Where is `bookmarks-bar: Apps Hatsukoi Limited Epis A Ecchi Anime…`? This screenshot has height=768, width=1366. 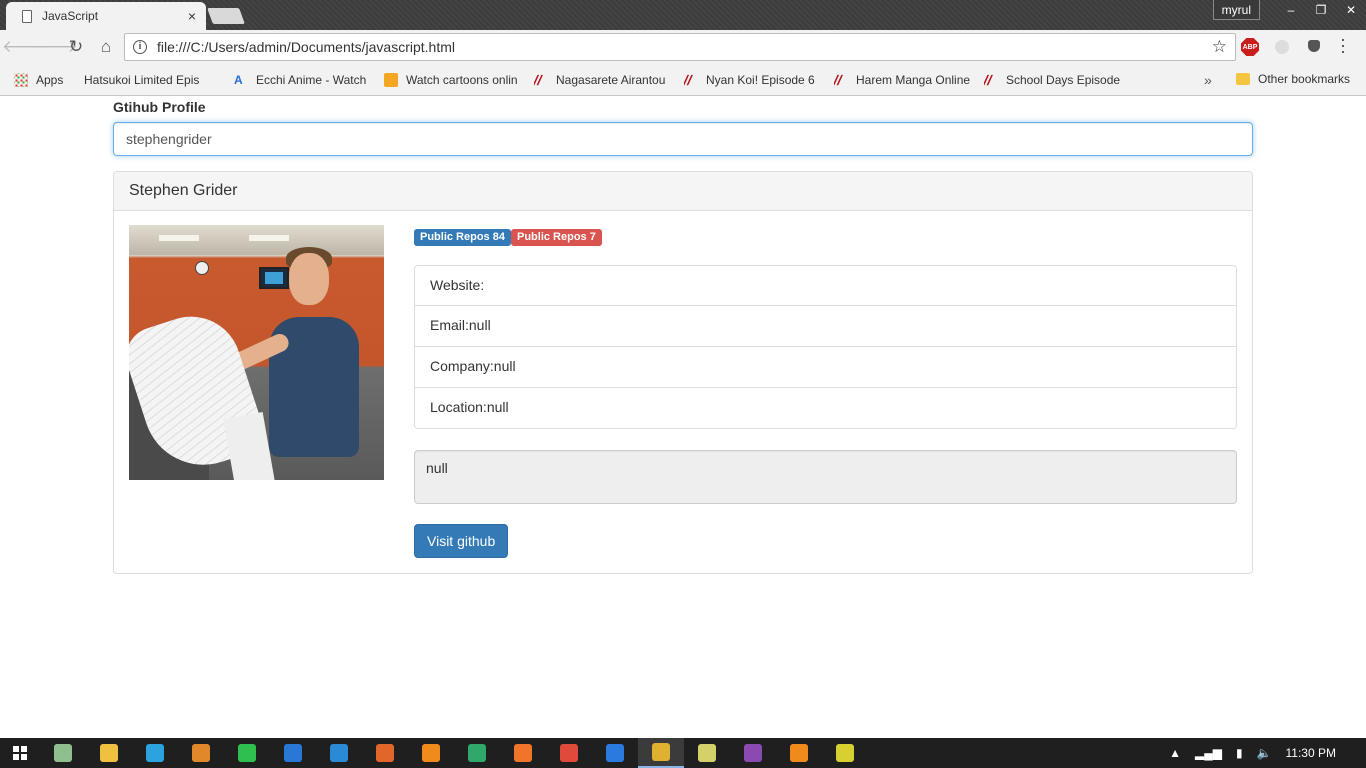 bookmarks-bar: Apps Hatsukoi Limited Epis A Ecchi Anime… is located at coordinates (683, 119).